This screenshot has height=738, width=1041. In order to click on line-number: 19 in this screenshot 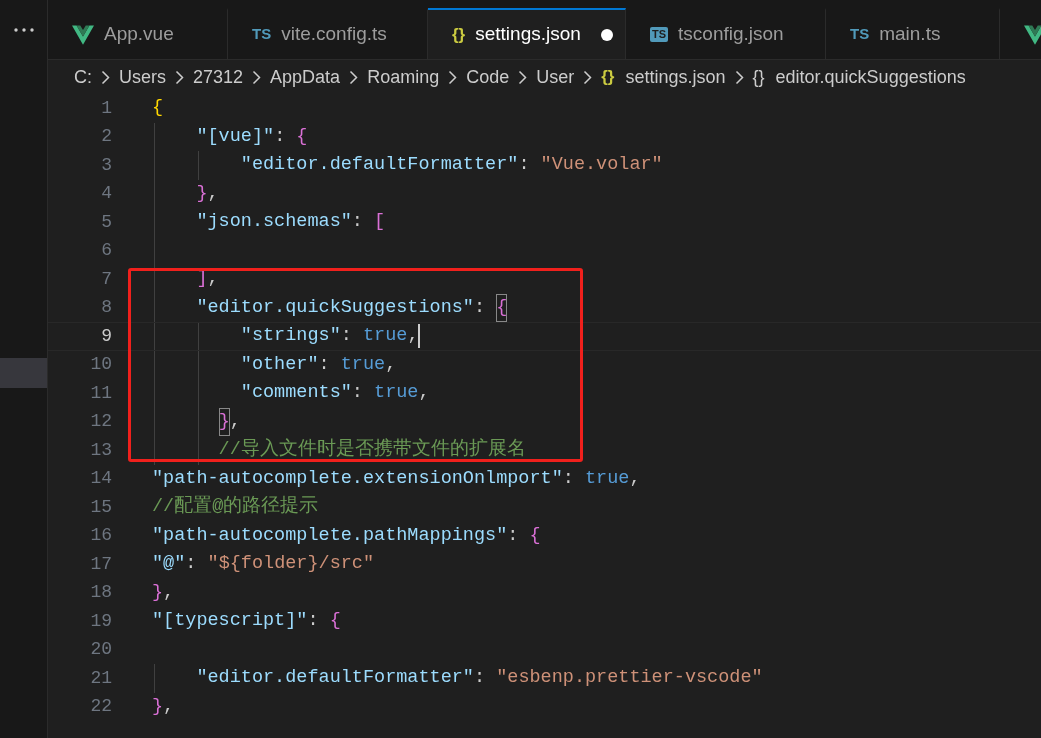, I will do `click(100, 621)`.